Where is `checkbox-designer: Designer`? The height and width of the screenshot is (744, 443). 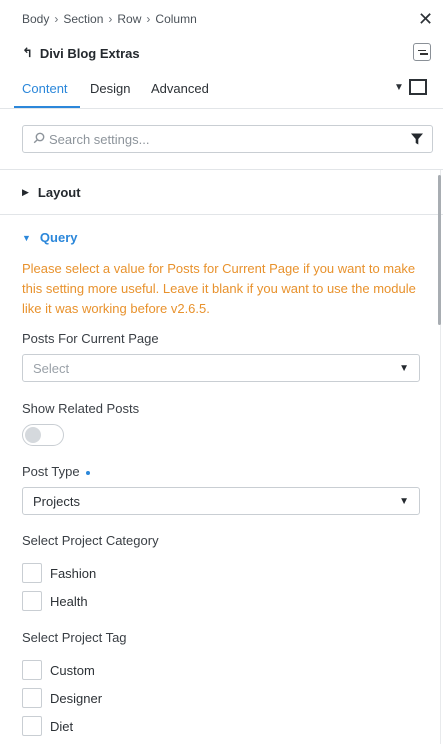 checkbox-designer: Designer is located at coordinates (62, 698).